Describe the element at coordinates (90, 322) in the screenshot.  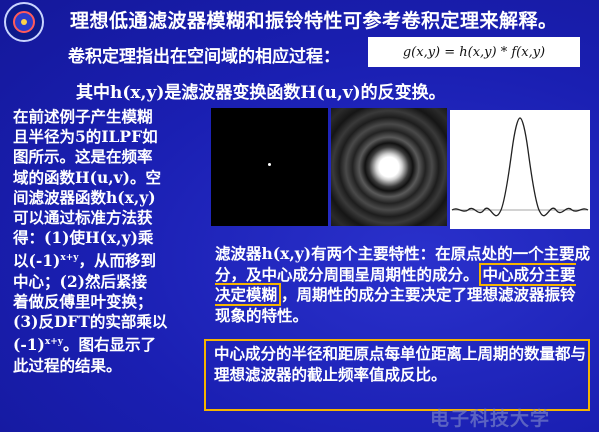
I see `left-line: (3)反DFT的实部乘以` at that location.